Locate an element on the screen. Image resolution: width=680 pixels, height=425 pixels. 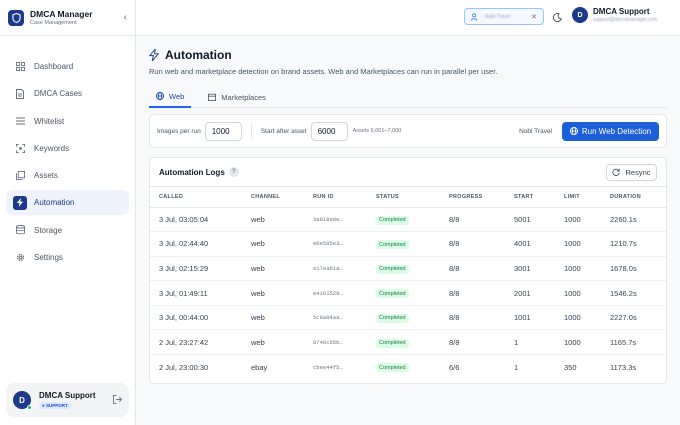
channel-tabs: Web Marketplaces is located at coordinates (408, 97).